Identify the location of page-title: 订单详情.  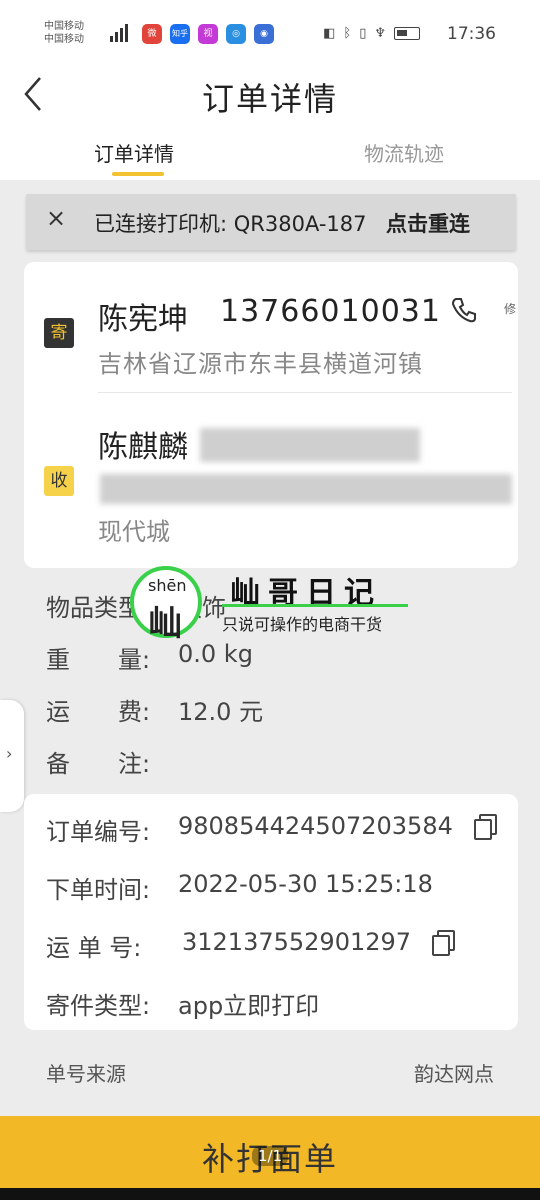
(269, 99).